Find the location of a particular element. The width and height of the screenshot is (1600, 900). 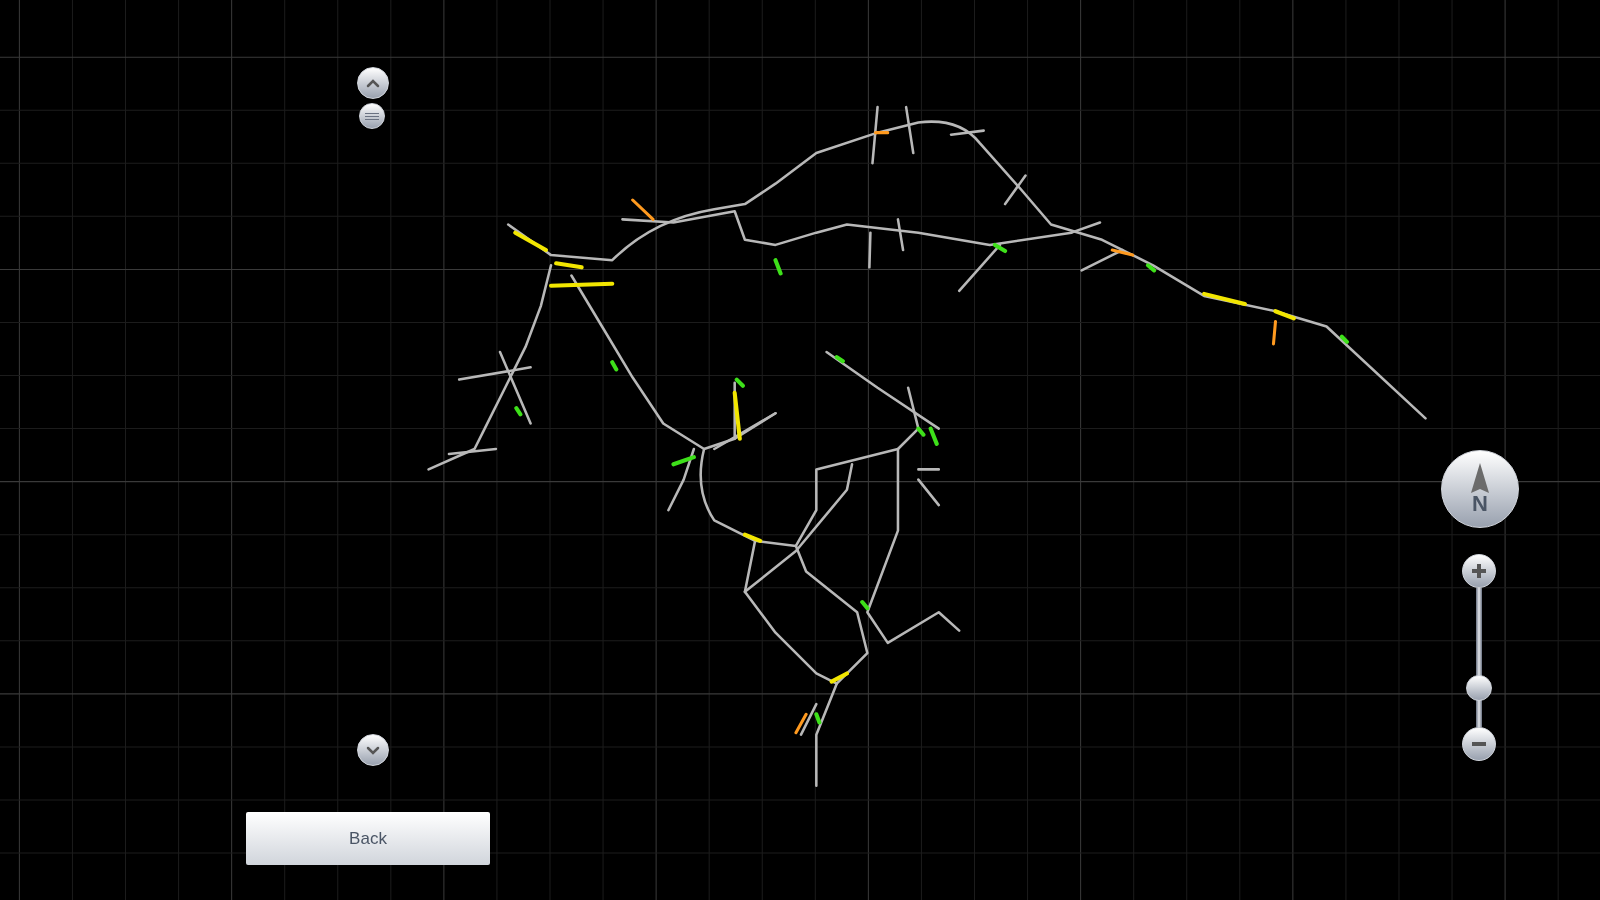

back-button: Back is located at coordinates (368, 838).